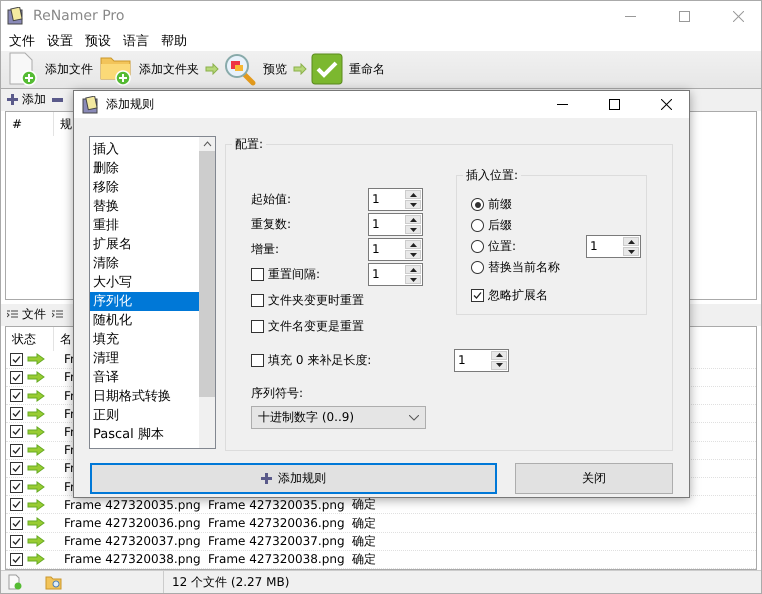 Image resolution: width=762 pixels, height=594 pixels. What do you see at coordinates (144, 168) in the screenshot?
I see `rule-item: 删除` at bounding box center [144, 168].